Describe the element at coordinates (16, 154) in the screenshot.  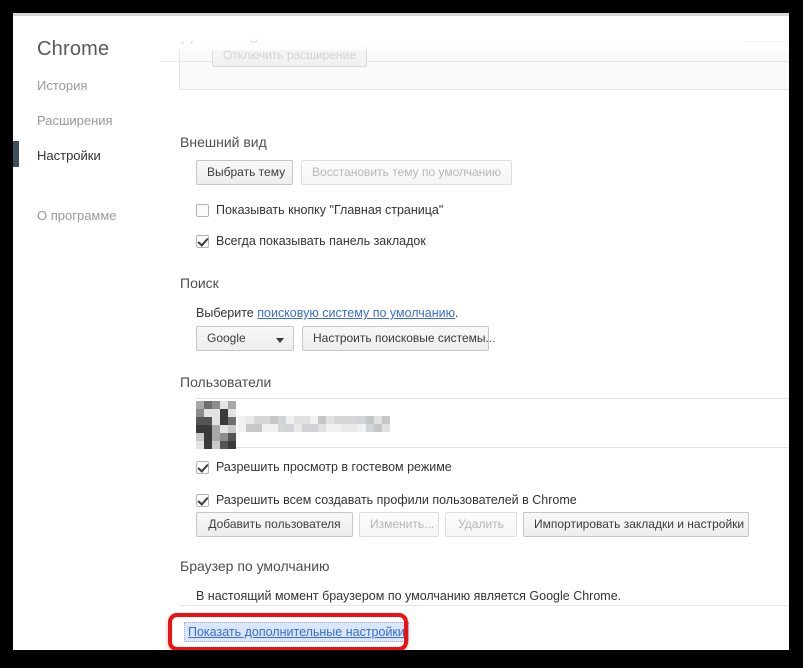
I see `sidebar-active-marker` at that location.